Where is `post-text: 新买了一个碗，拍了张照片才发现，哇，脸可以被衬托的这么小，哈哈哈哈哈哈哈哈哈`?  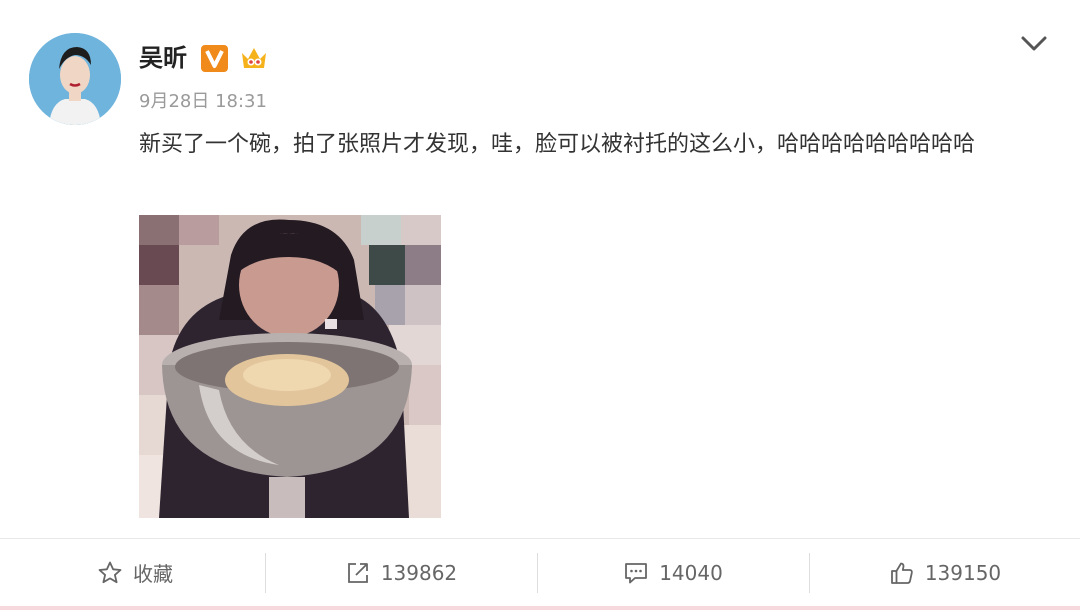 post-text: 新买了一个碗，拍了张照片才发现，哇，脸可以被衬托的这么小，哈哈哈哈哈哈哈哈哈 is located at coordinates (557, 144).